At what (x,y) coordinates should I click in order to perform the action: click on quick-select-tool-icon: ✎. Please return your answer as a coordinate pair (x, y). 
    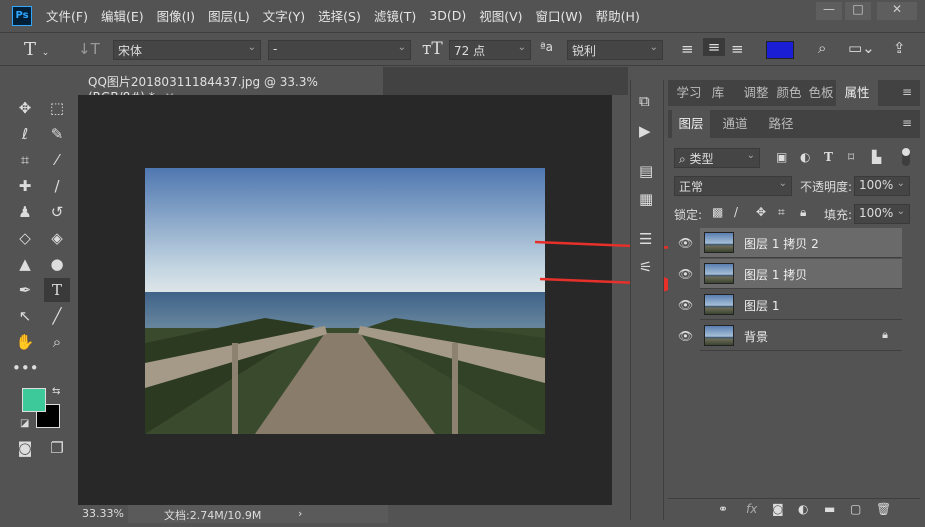
    Looking at the image, I should click on (57, 134).